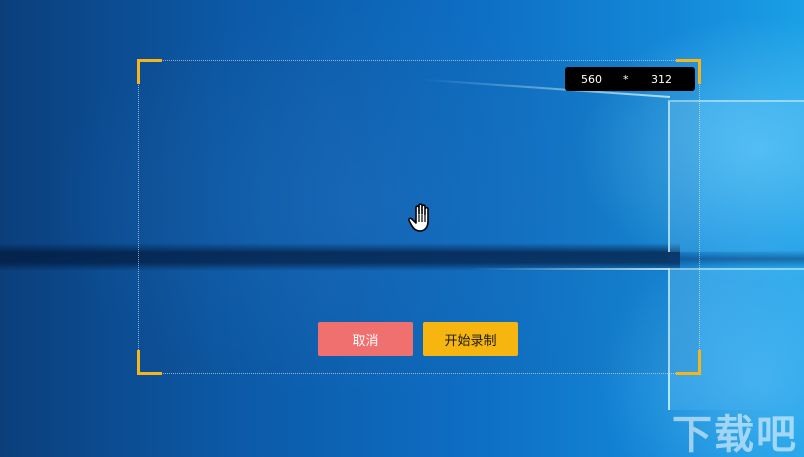  What do you see at coordinates (421, 218) in the screenshot?
I see `hand-cursor-icon` at bounding box center [421, 218].